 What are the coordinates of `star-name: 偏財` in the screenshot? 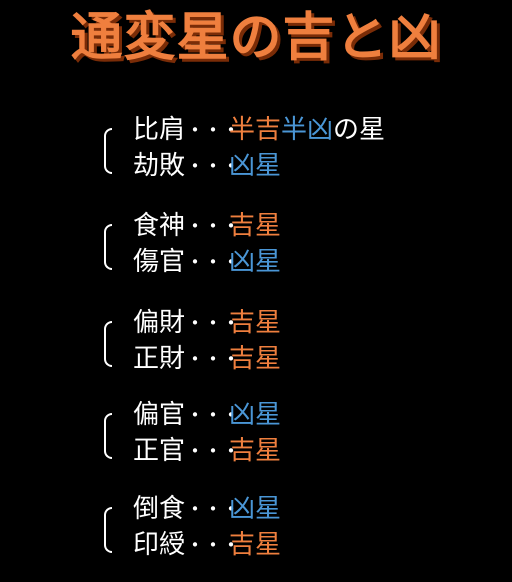 It's located at (159, 323).